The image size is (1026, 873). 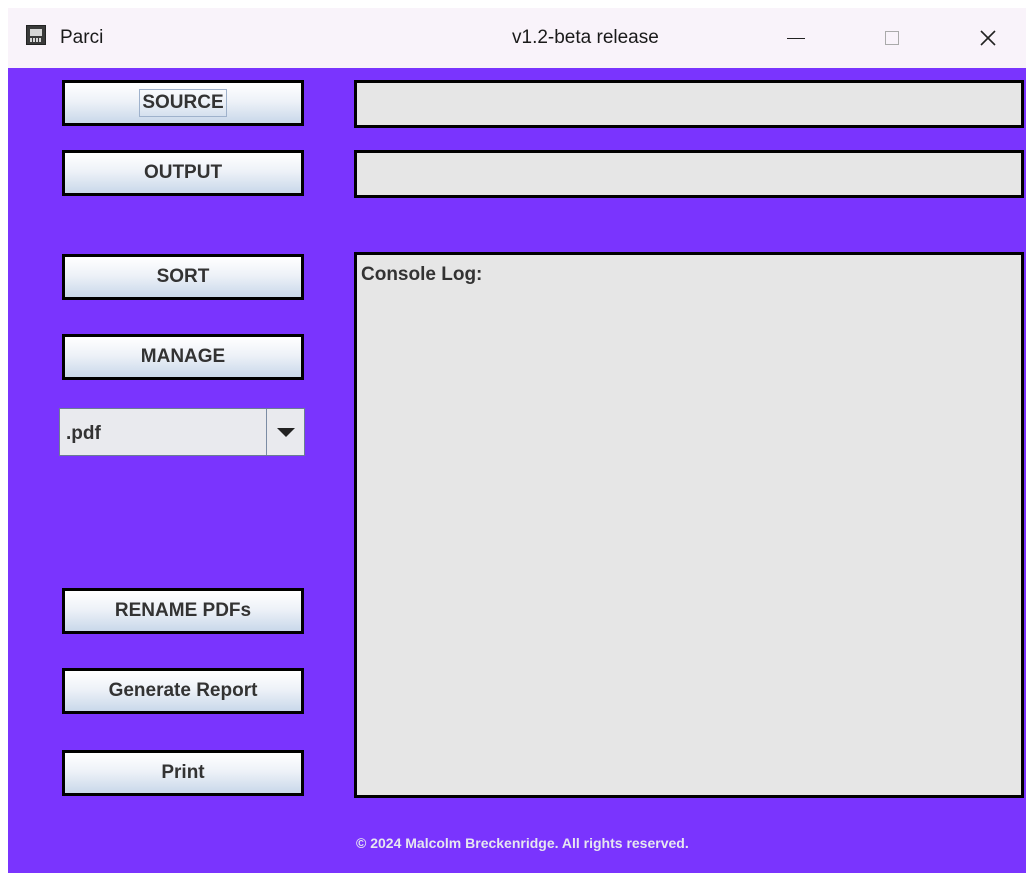 I want to click on output-path-field, so click(x=689, y=174).